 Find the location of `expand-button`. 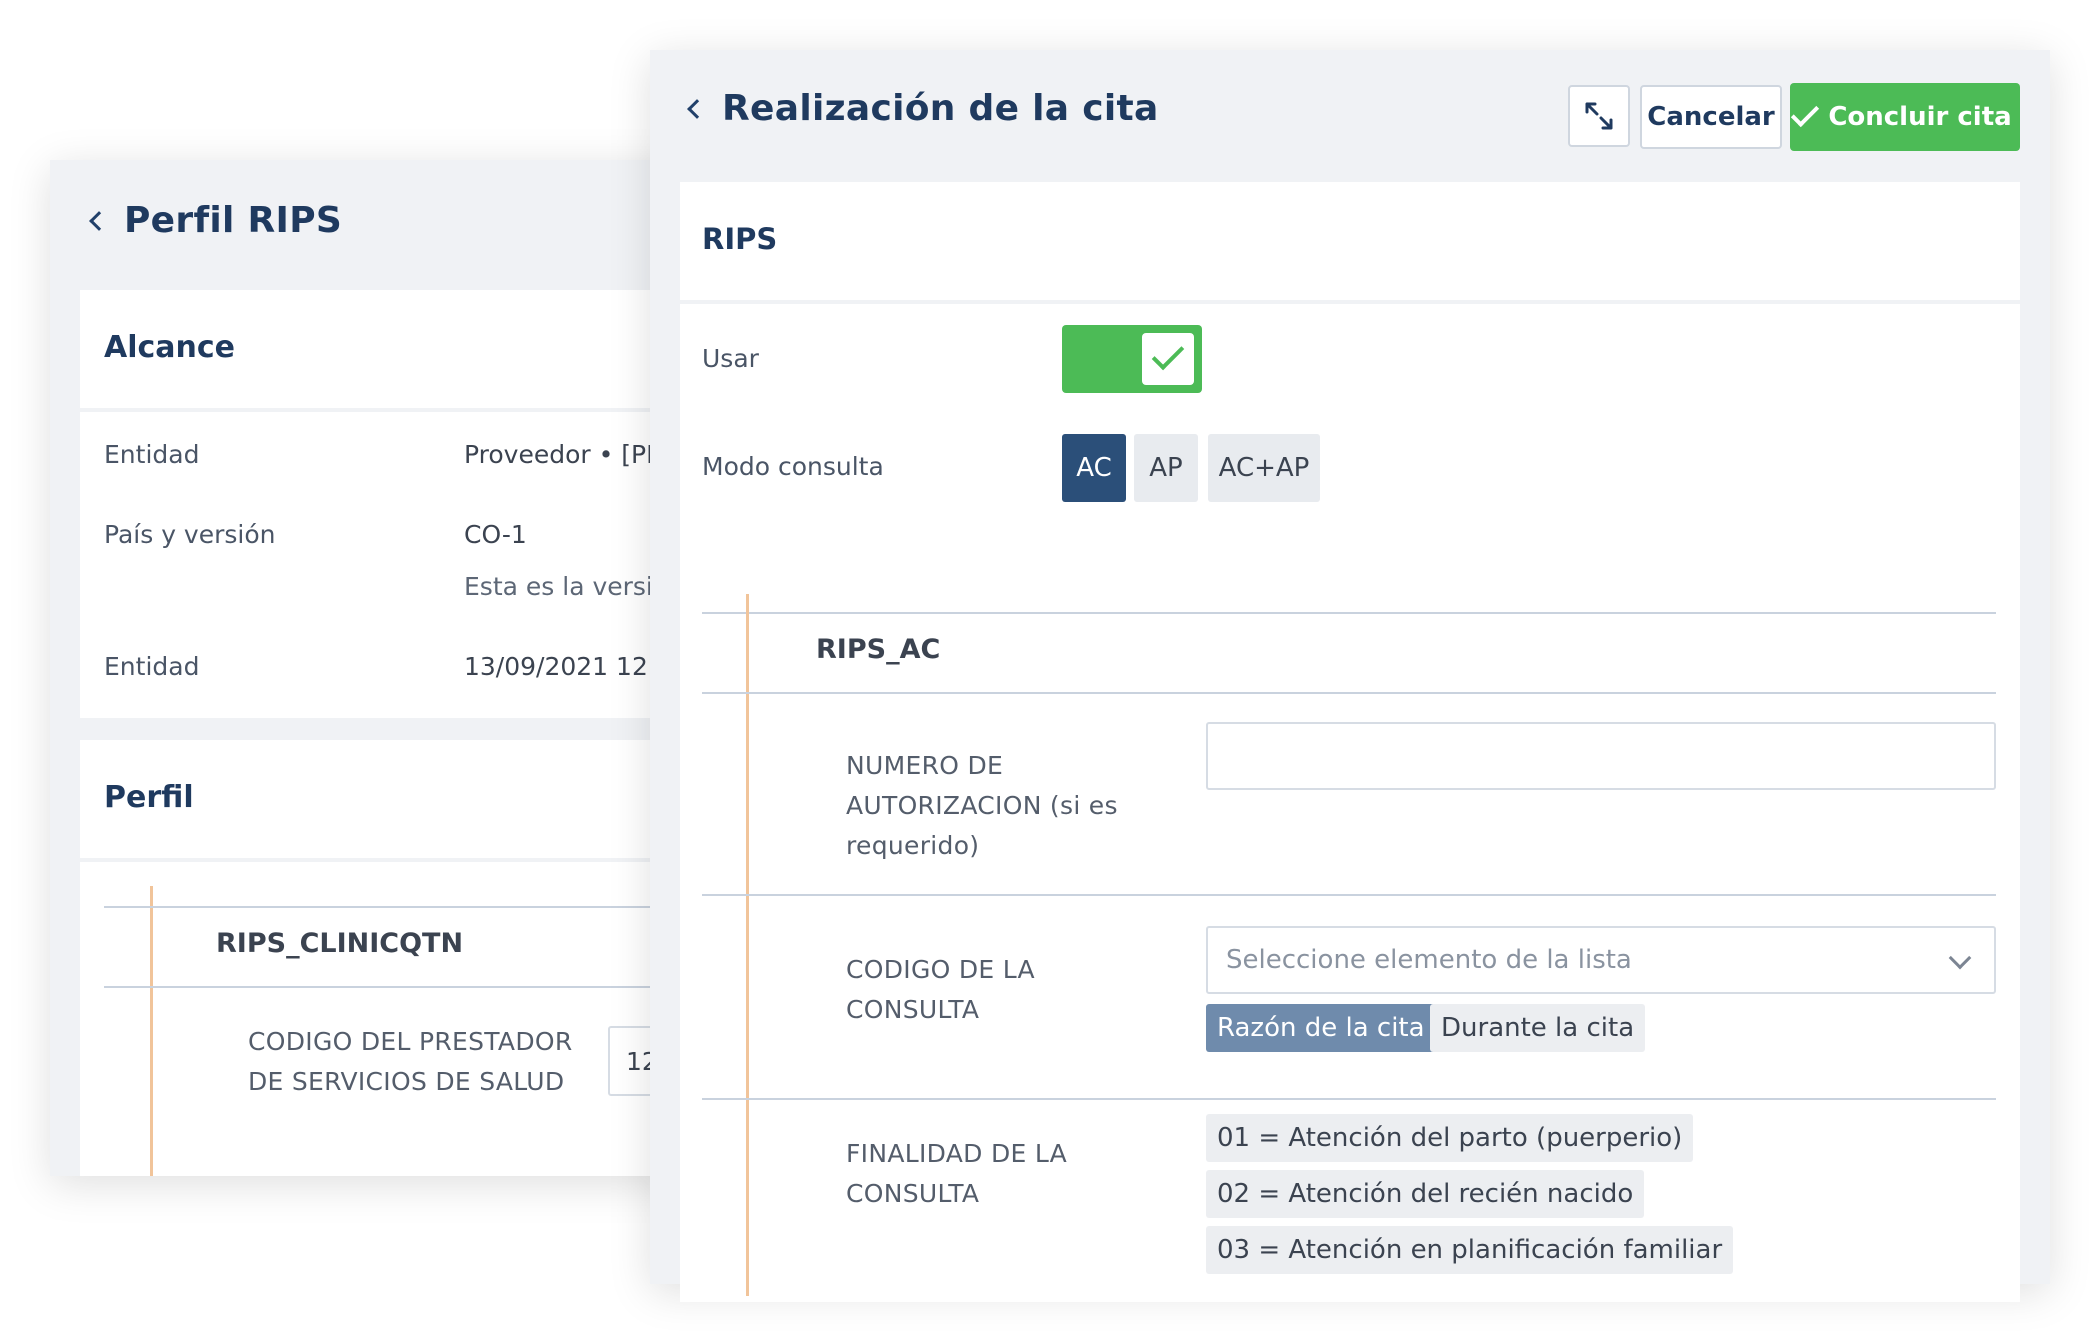

expand-button is located at coordinates (1599, 116).